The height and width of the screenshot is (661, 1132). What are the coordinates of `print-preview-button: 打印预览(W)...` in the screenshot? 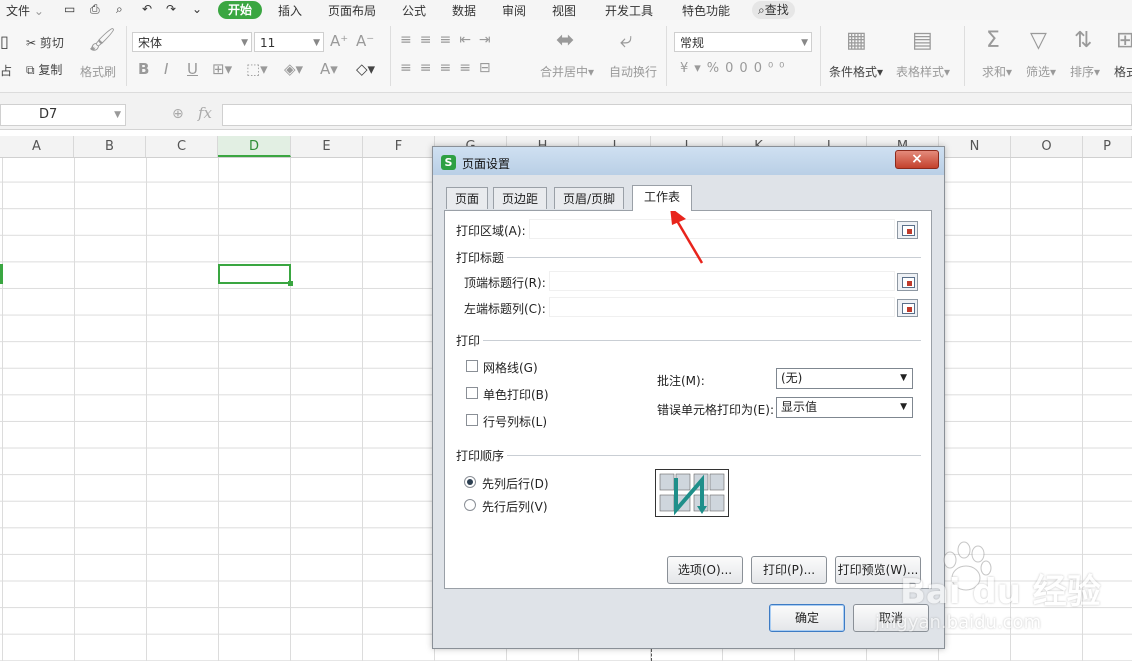 It's located at (878, 570).